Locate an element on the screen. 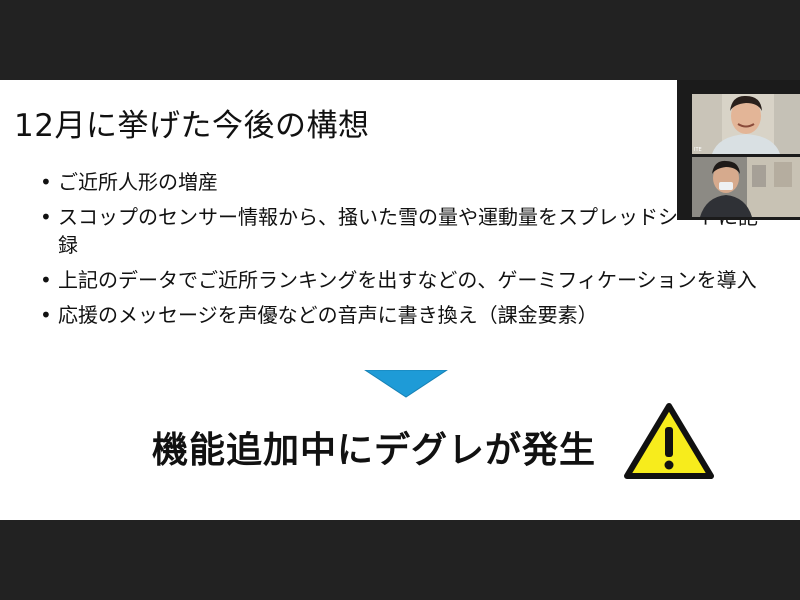  bullet-item: ご近所人形の増産 is located at coordinates (403, 182).